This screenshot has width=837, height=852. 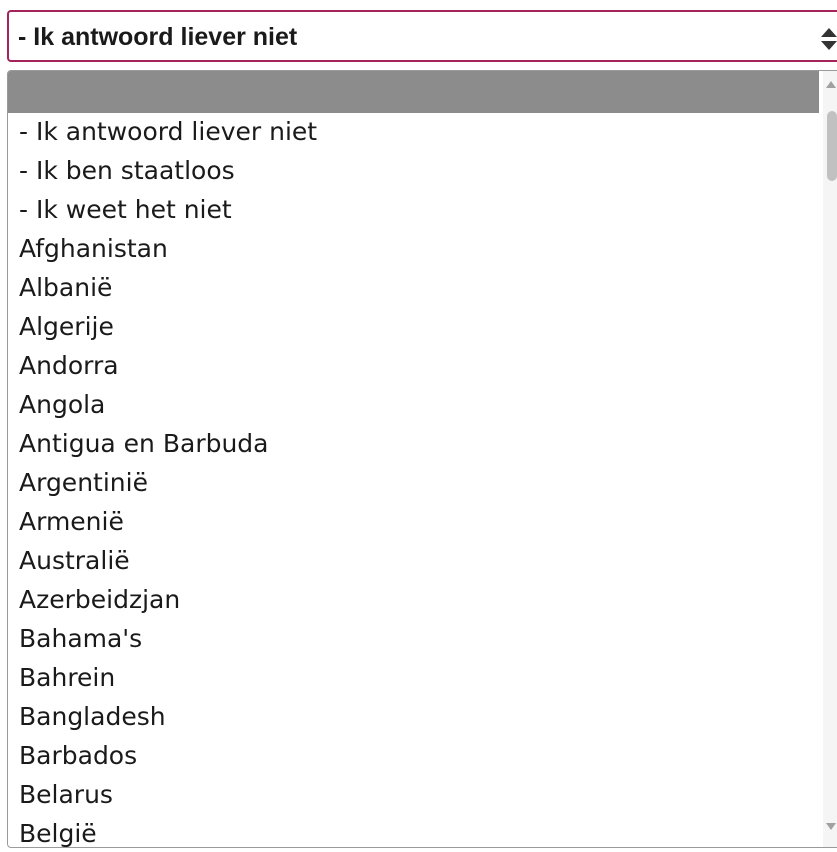 I want to click on option-item: Belarus, so click(x=413, y=795).